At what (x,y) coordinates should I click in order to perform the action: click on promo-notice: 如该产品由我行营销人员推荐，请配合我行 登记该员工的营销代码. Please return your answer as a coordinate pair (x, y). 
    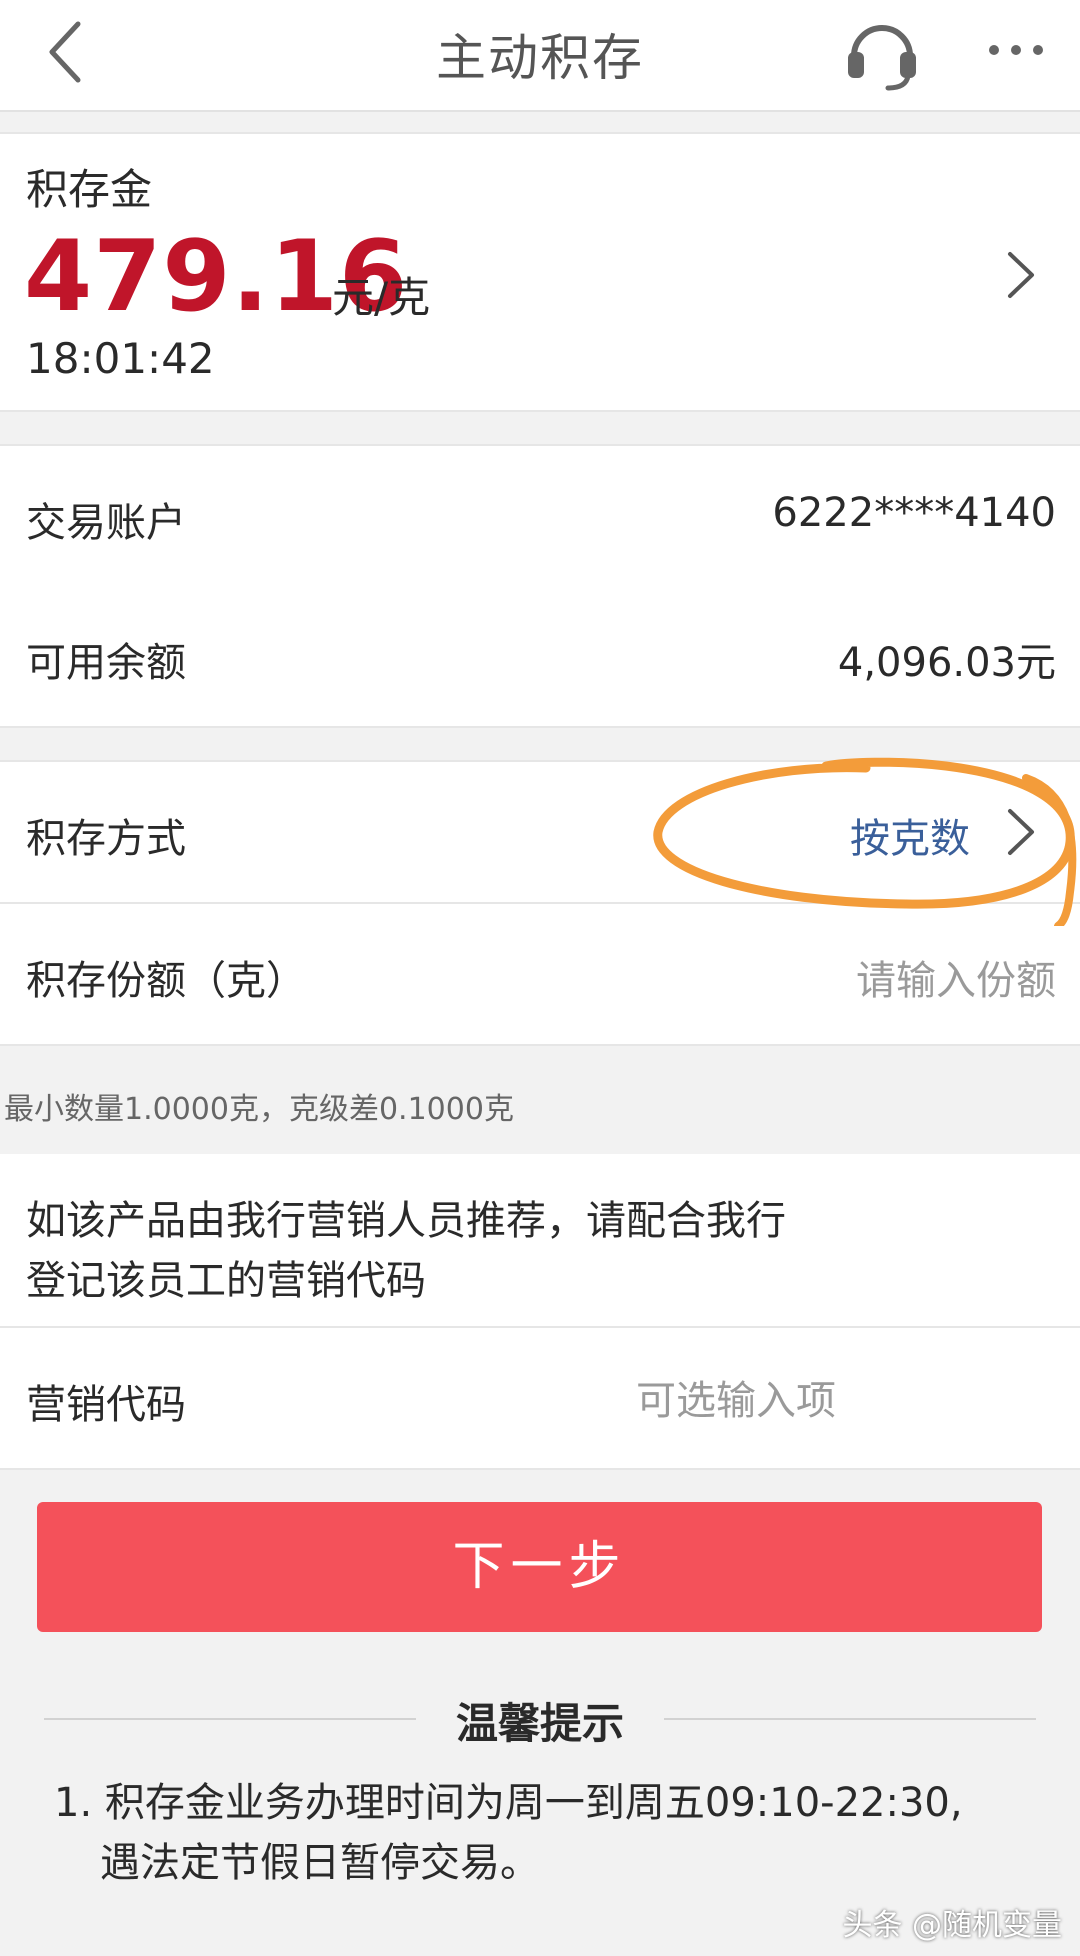
    Looking at the image, I should click on (540, 1241).